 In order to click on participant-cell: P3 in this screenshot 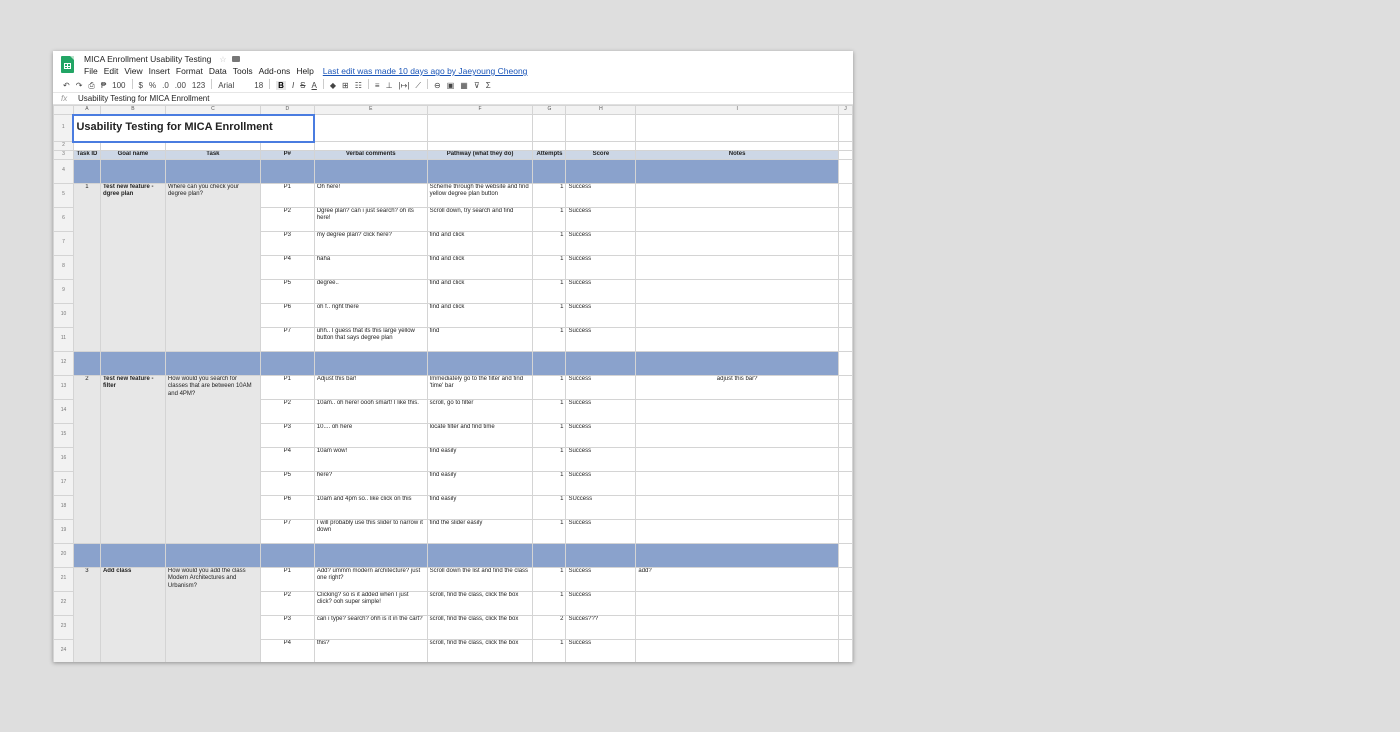, I will do `click(287, 627)`.